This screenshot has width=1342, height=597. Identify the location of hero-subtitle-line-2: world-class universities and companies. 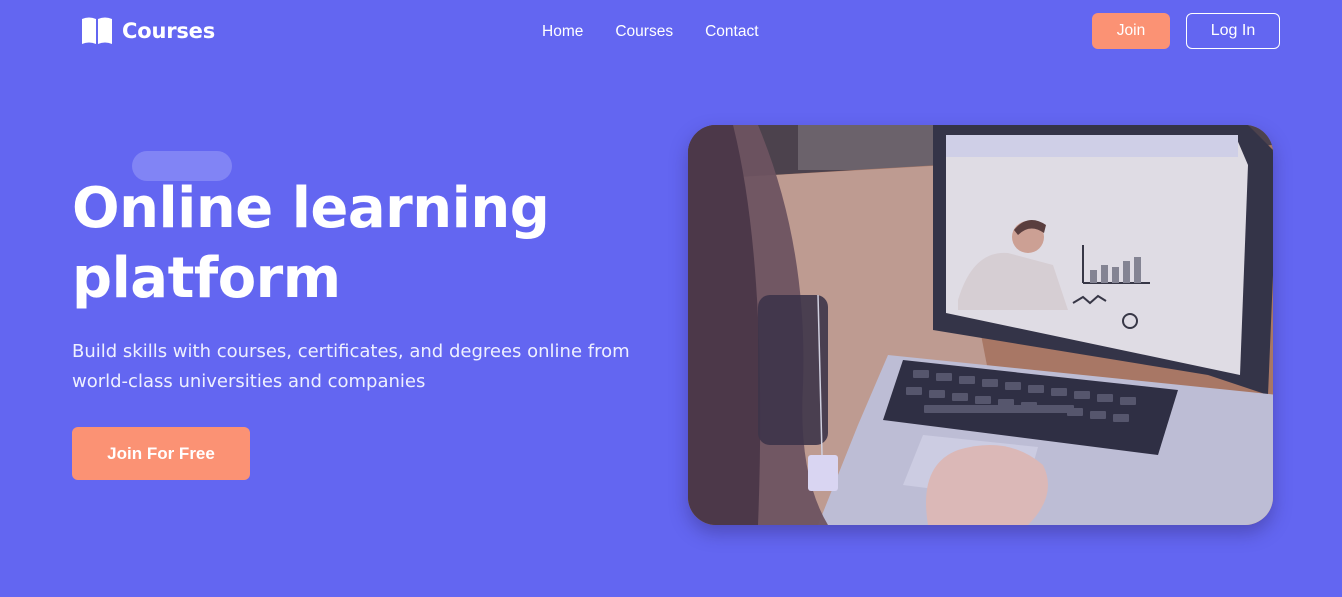
(249, 381).